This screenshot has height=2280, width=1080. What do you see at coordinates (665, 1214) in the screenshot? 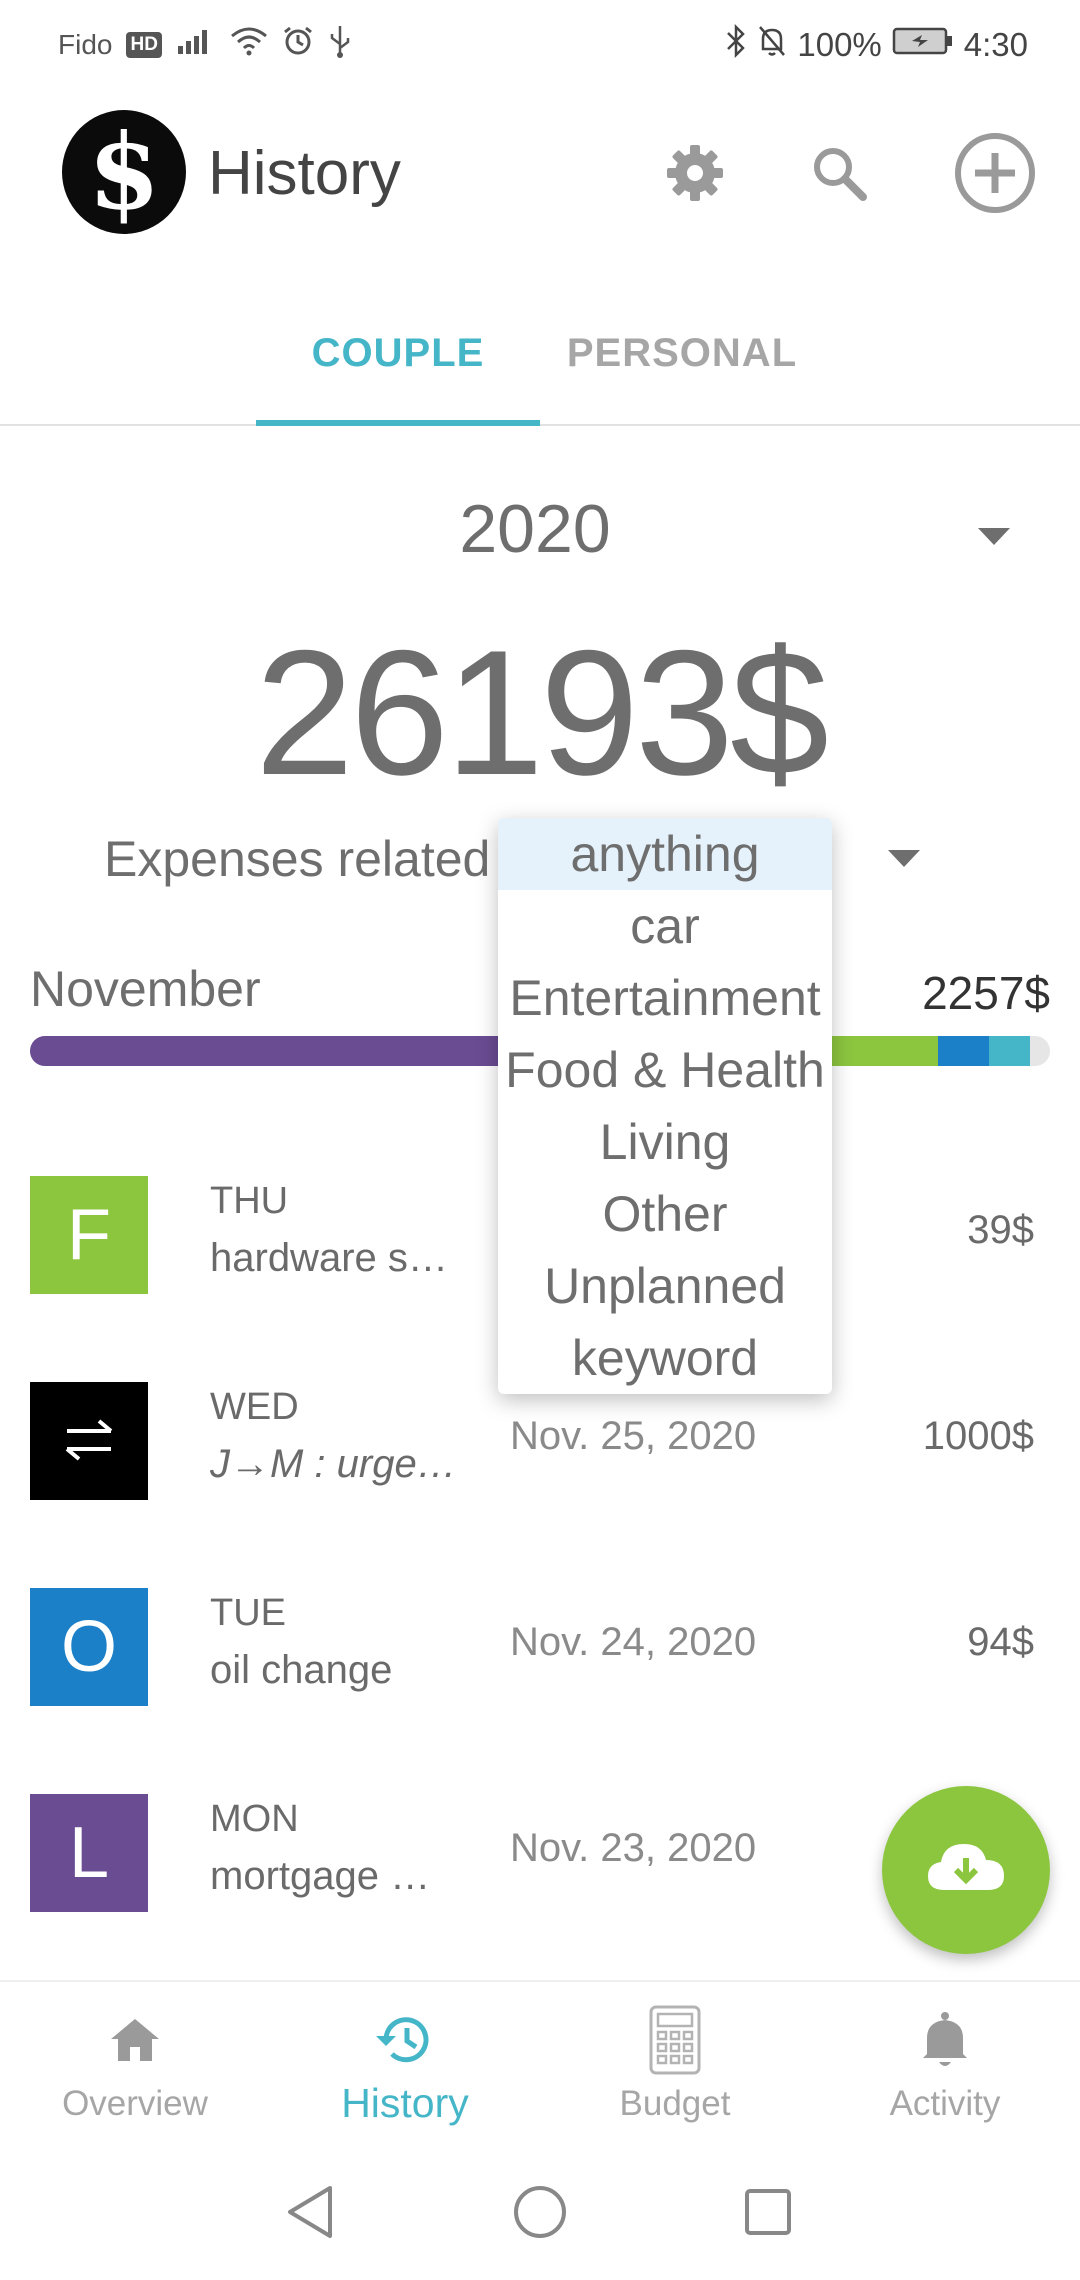
I see `dropdown-option-other: Other` at bounding box center [665, 1214].